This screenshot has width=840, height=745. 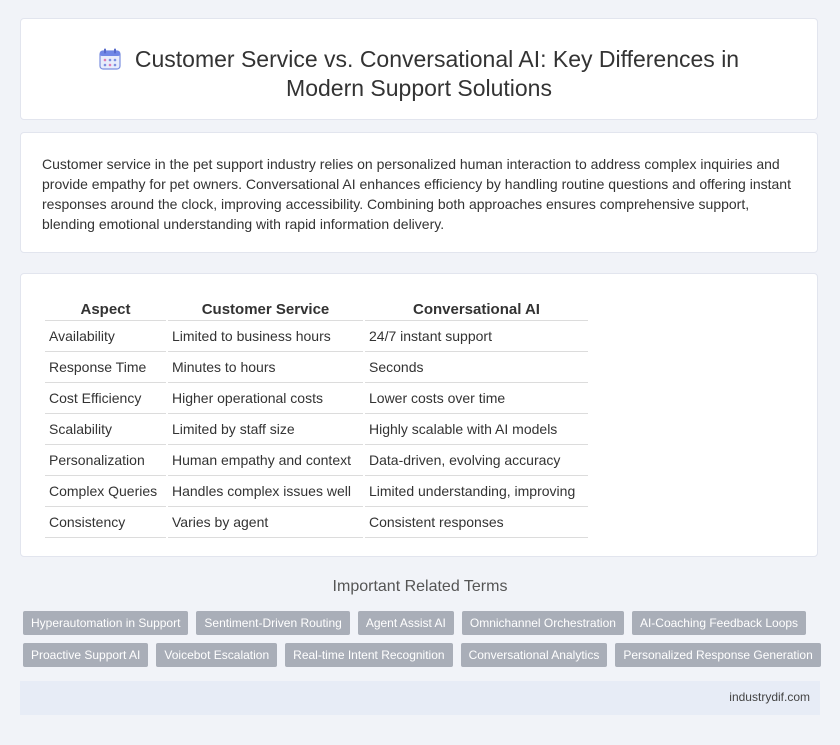 What do you see at coordinates (265, 429) in the screenshot?
I see `cell-customer-service: Limited by staff size` at bounding box center [265, 429].